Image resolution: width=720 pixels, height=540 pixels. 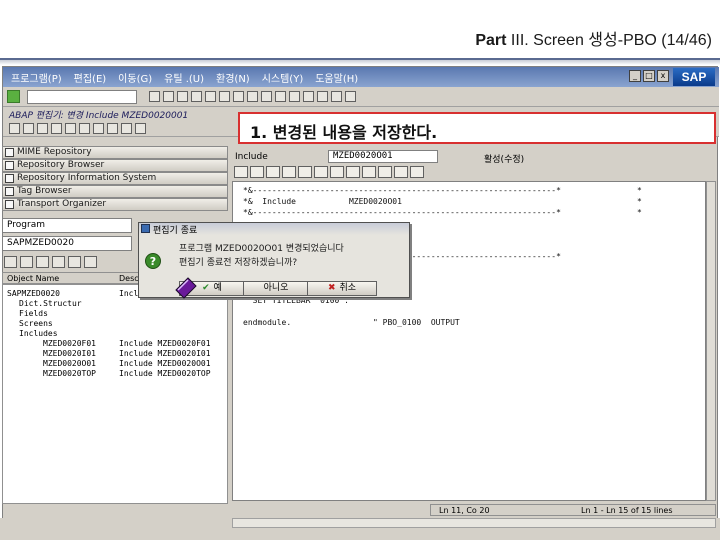 I want to click on back-icon, so click(x=168, y=96).